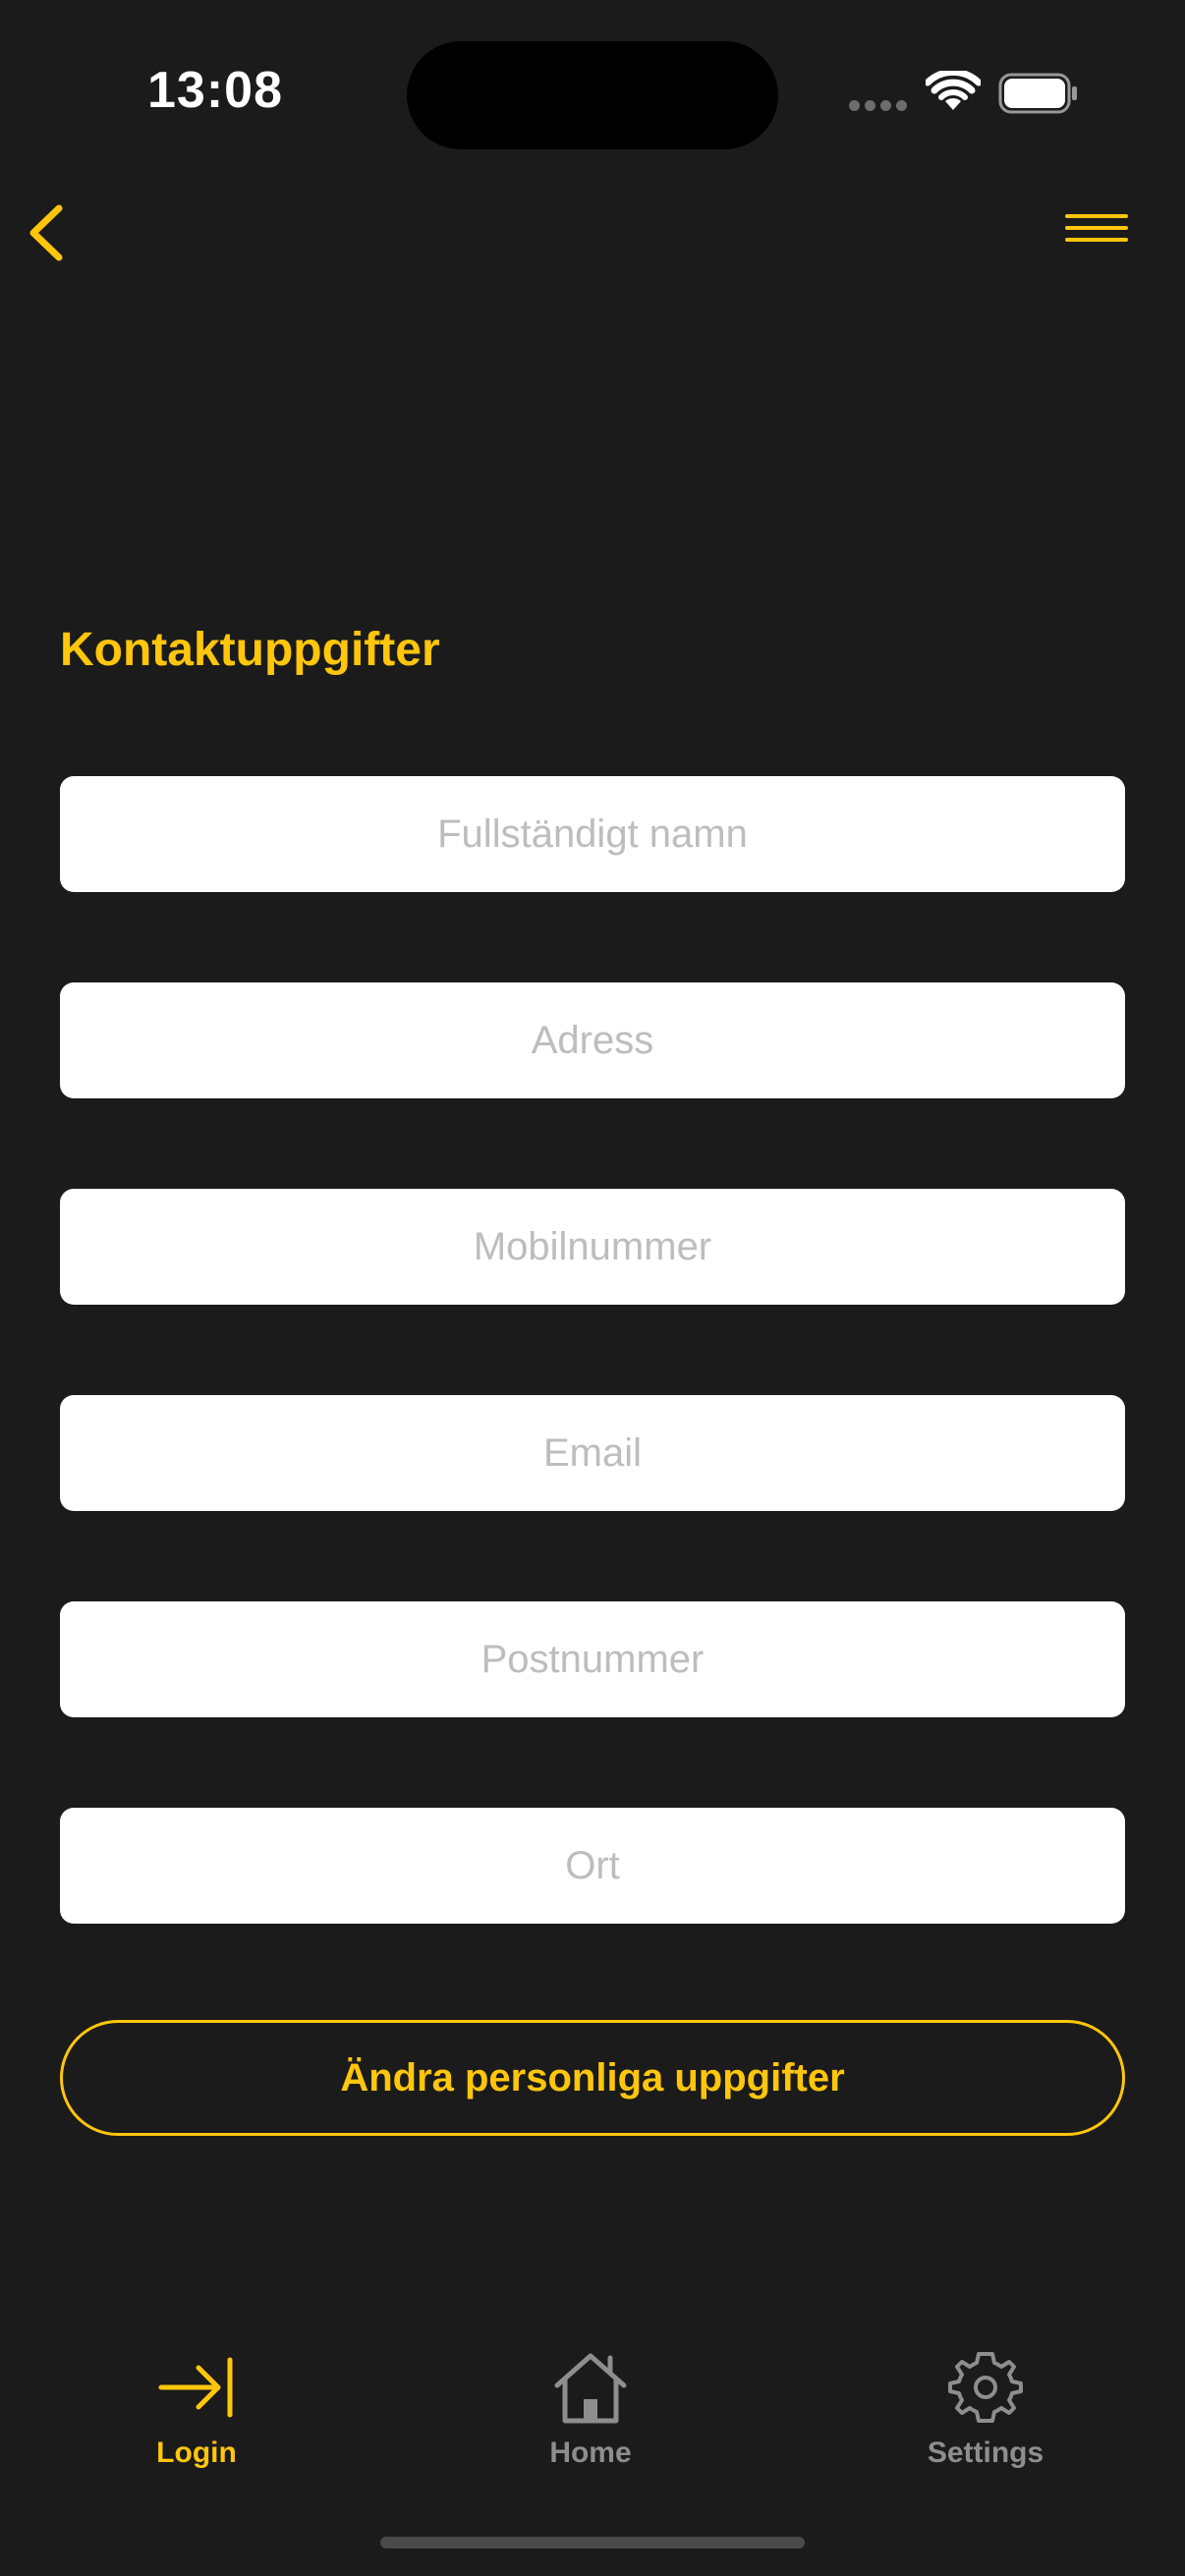 This screenshot has height=2576, width=1185. I want to click on tab-home: Home, so click(591, 2407).